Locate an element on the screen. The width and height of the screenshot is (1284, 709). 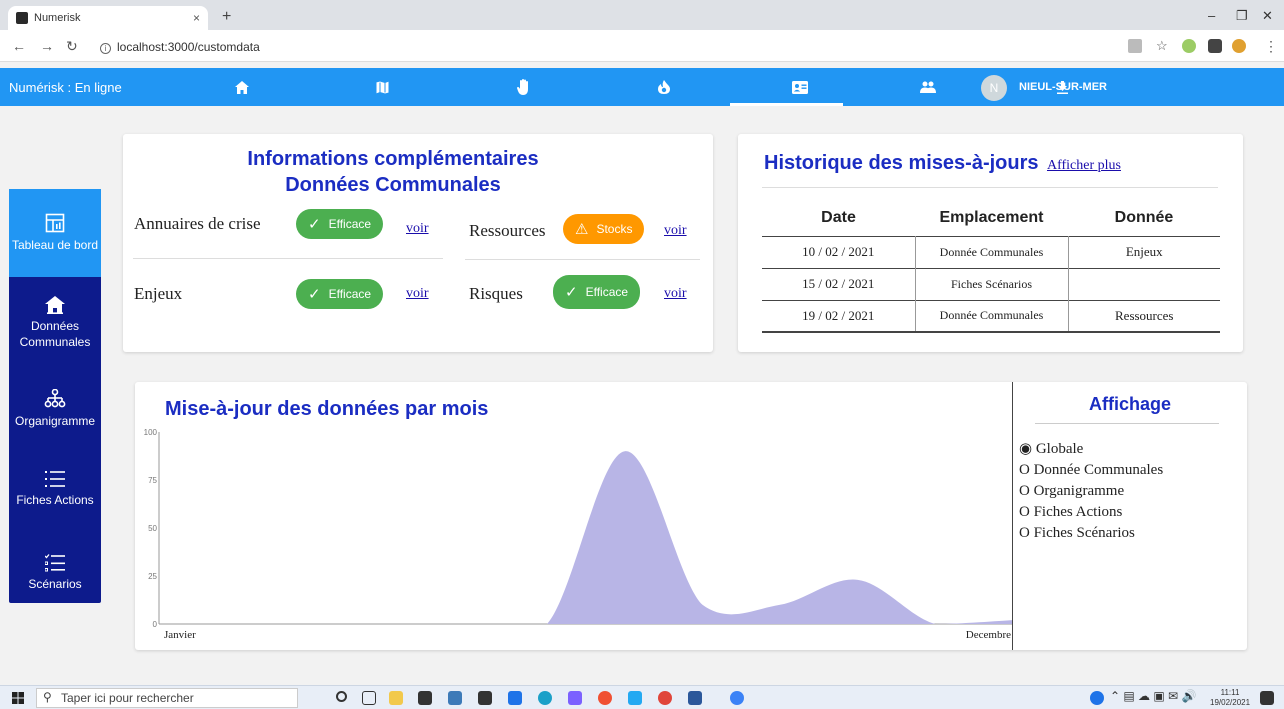
y-tick-label: 50 is located at coordinates (152, 528).